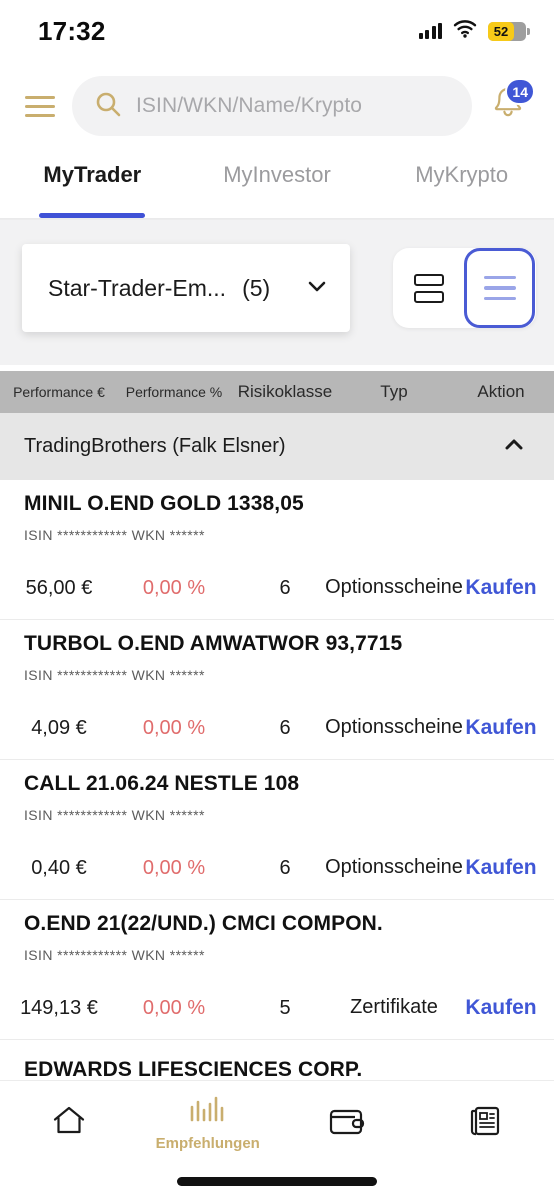 This screenshot has width=554, height=1200. I want to click on notification-badge: 14, so click(520, 91).